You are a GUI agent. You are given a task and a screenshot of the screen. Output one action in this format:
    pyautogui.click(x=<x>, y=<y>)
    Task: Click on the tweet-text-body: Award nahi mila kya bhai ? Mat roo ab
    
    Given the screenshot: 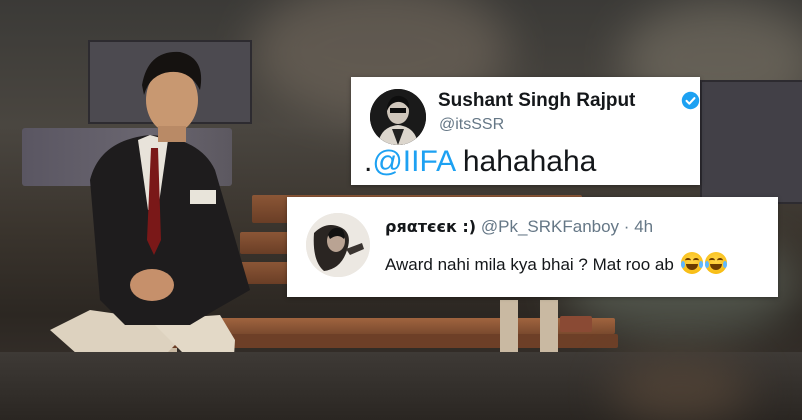 What is the action you would take?
    pyautogui.click(x=532, y=264)
    